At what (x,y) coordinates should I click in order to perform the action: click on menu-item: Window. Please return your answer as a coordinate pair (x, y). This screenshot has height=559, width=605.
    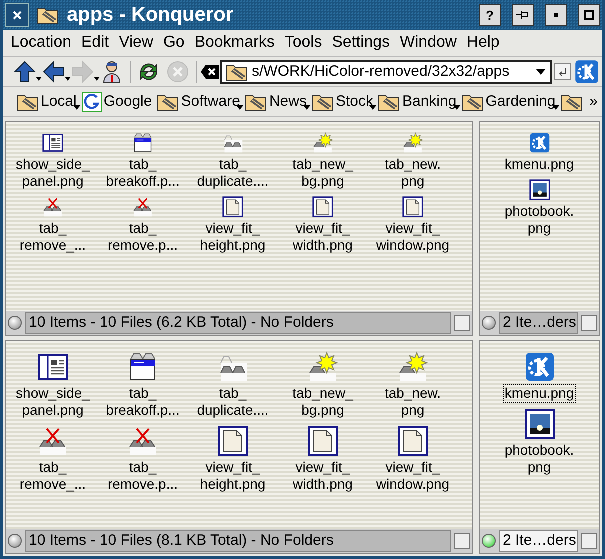
    Looking at the image, I should click on (429, 43).